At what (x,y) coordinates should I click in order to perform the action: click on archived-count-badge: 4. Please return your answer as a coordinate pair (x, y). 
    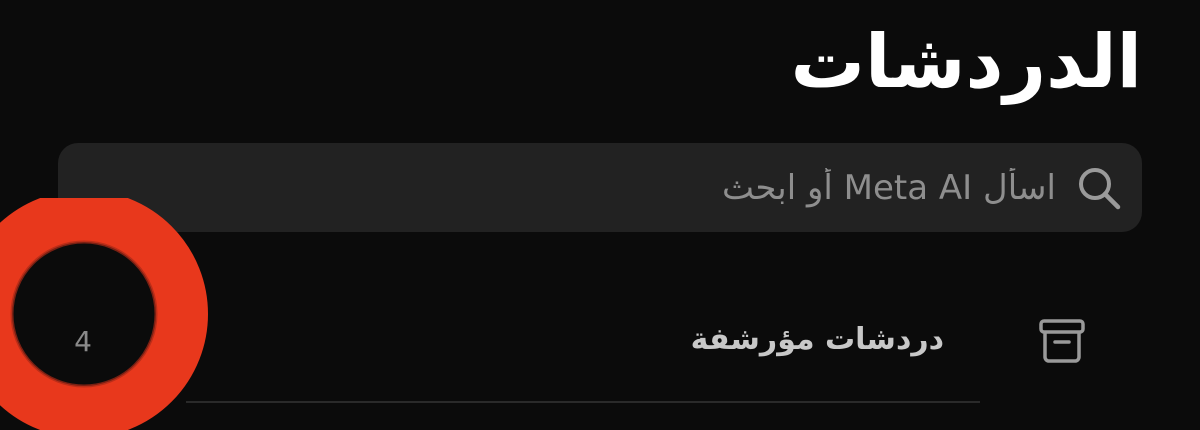
    Looking at the image, I should click on (83, 341).